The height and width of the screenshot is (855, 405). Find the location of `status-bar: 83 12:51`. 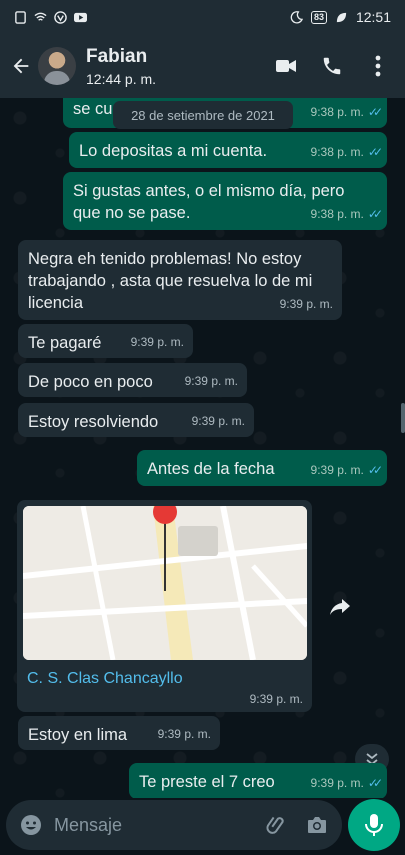

status-bar: 83 12:51 is located at coordinates (202, 17).